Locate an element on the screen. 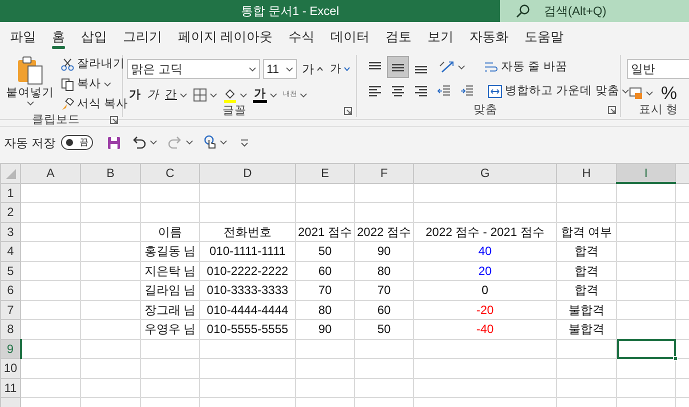 The width and height of the screenshot is (689, 407). merge-center-button: 병합하고 가운데 맞춤 is located at coordinates (559, 91).